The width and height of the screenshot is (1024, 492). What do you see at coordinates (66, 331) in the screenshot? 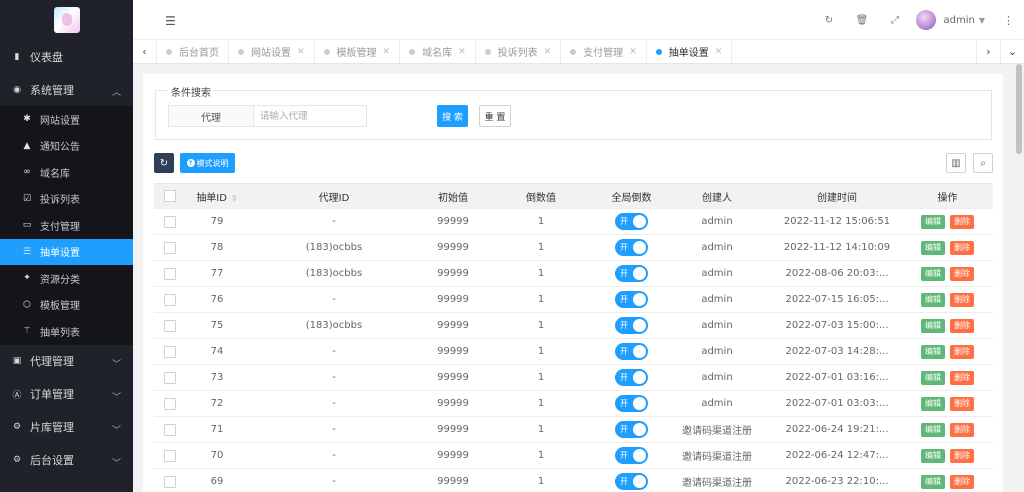
I see `sidebar-item-draw-list: ⚚ 抽单列表` at bounding box center [66, 331].